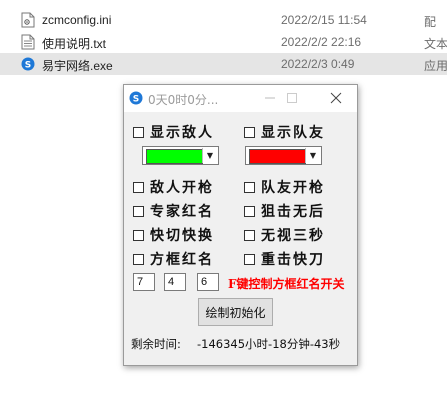 The width and height of the screenshot is (447, 417). I want to click on option-show-teammate: 显示队友, so click(284, 132).